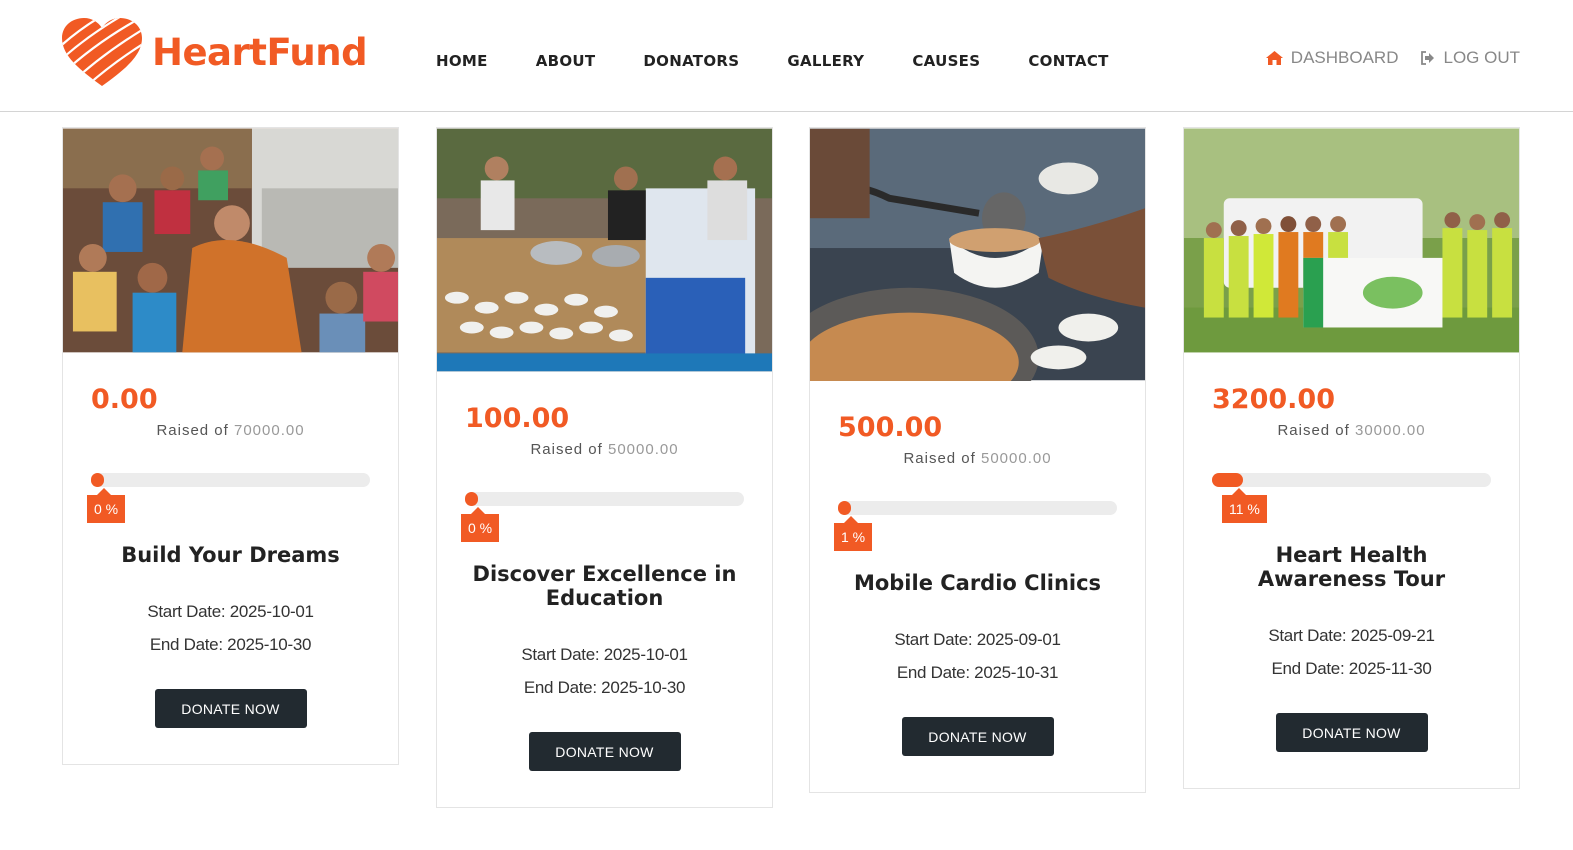 Image resolution: width=1573 pixels, height=850 pixels. What do you see at coordinates (566, 61) in the screenshot?
I see `nav-about: ABOUT` at bounding box center [566, 61].